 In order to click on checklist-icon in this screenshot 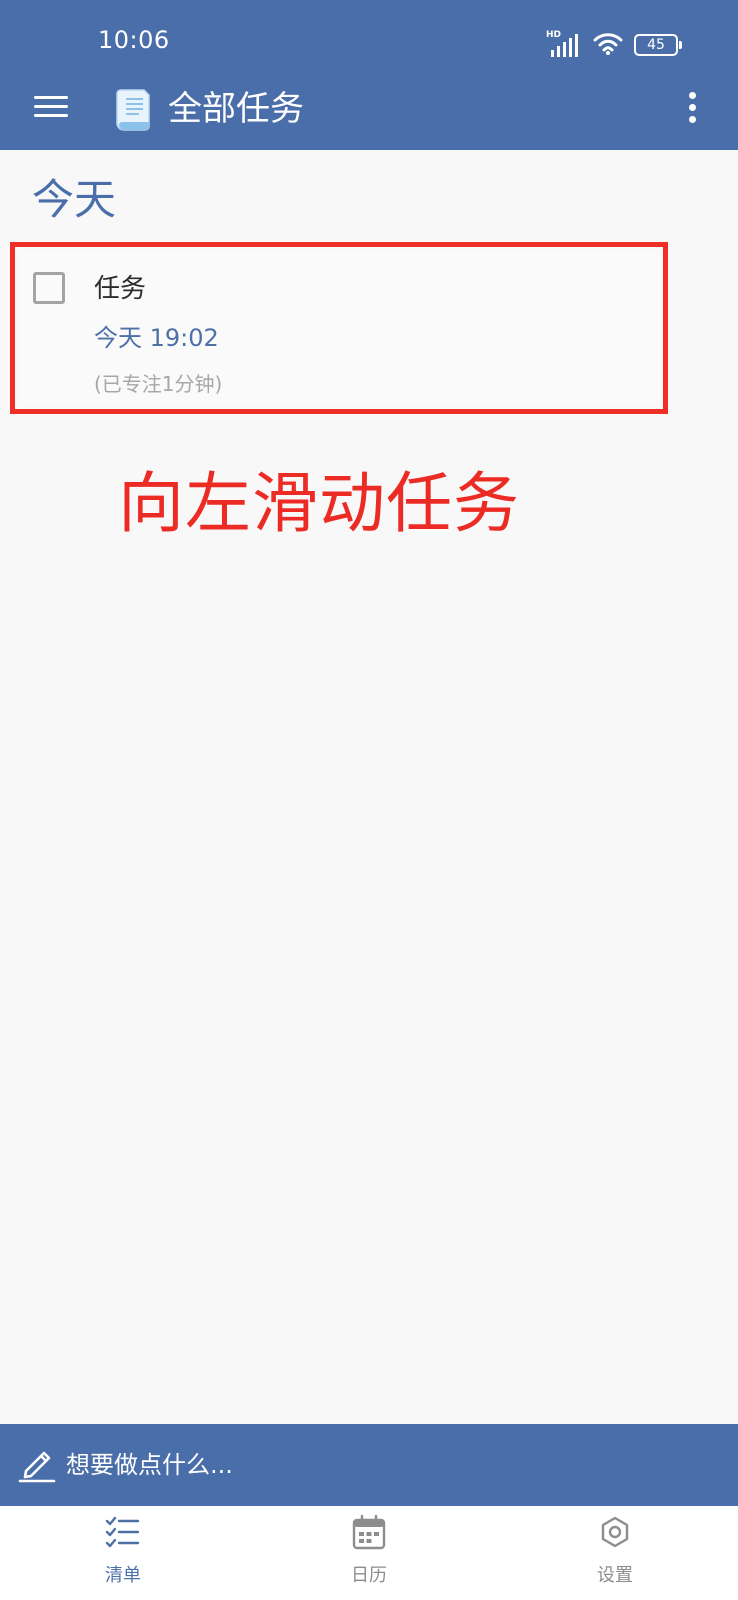, I will do `click(123, 1533)`.